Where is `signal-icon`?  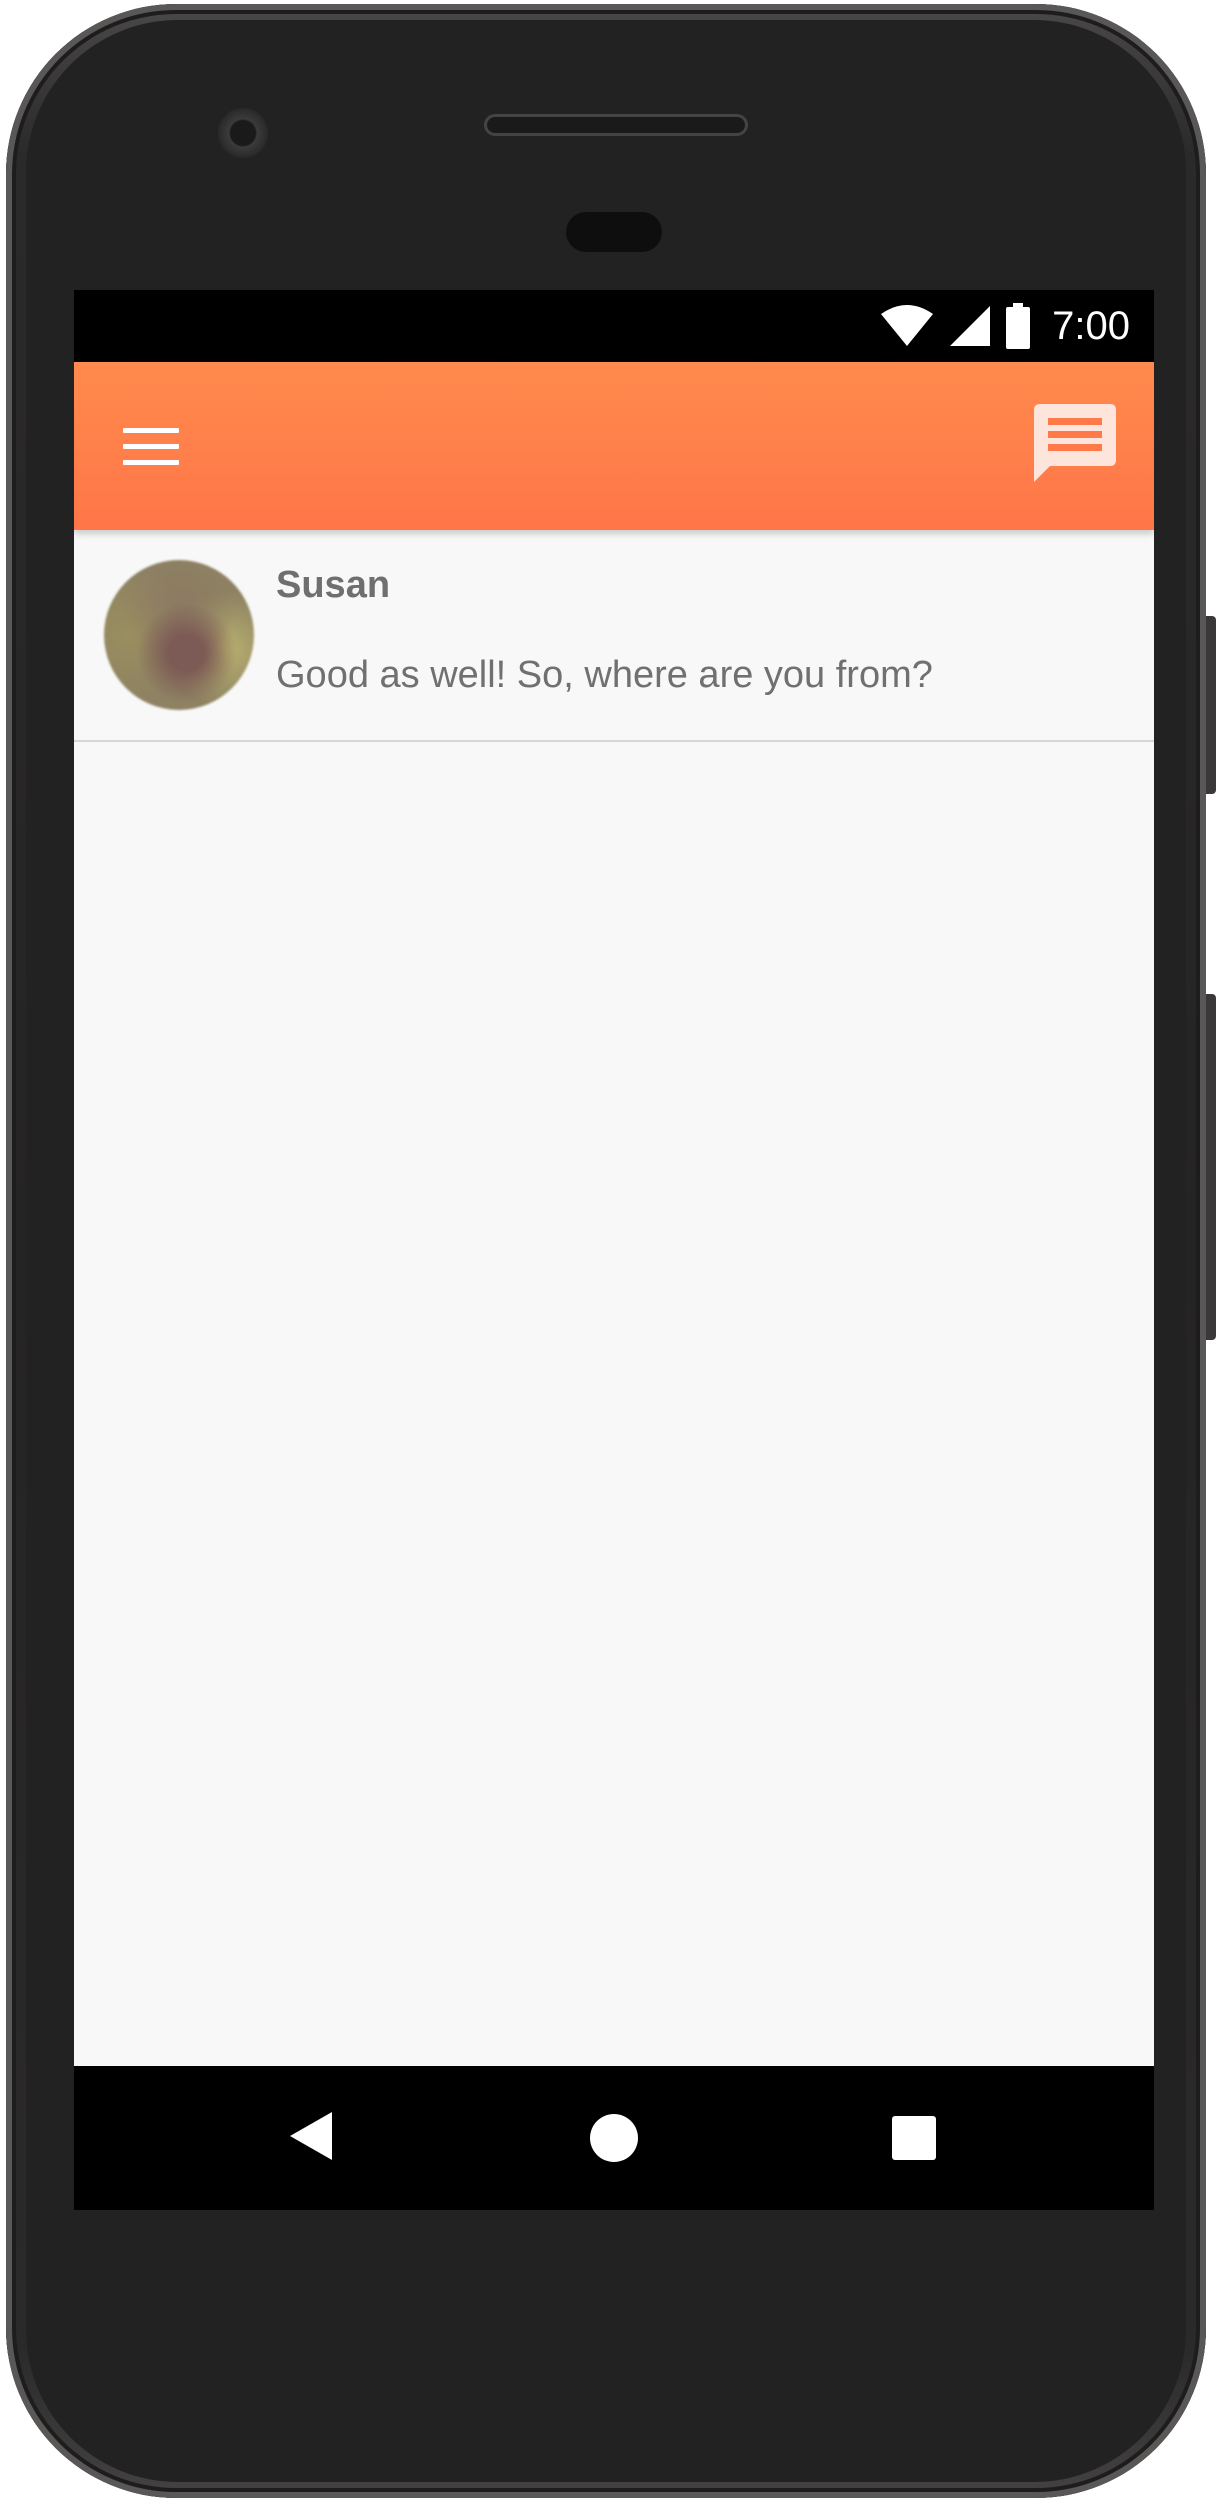 signal-icon is located at coordinates (970, 326).